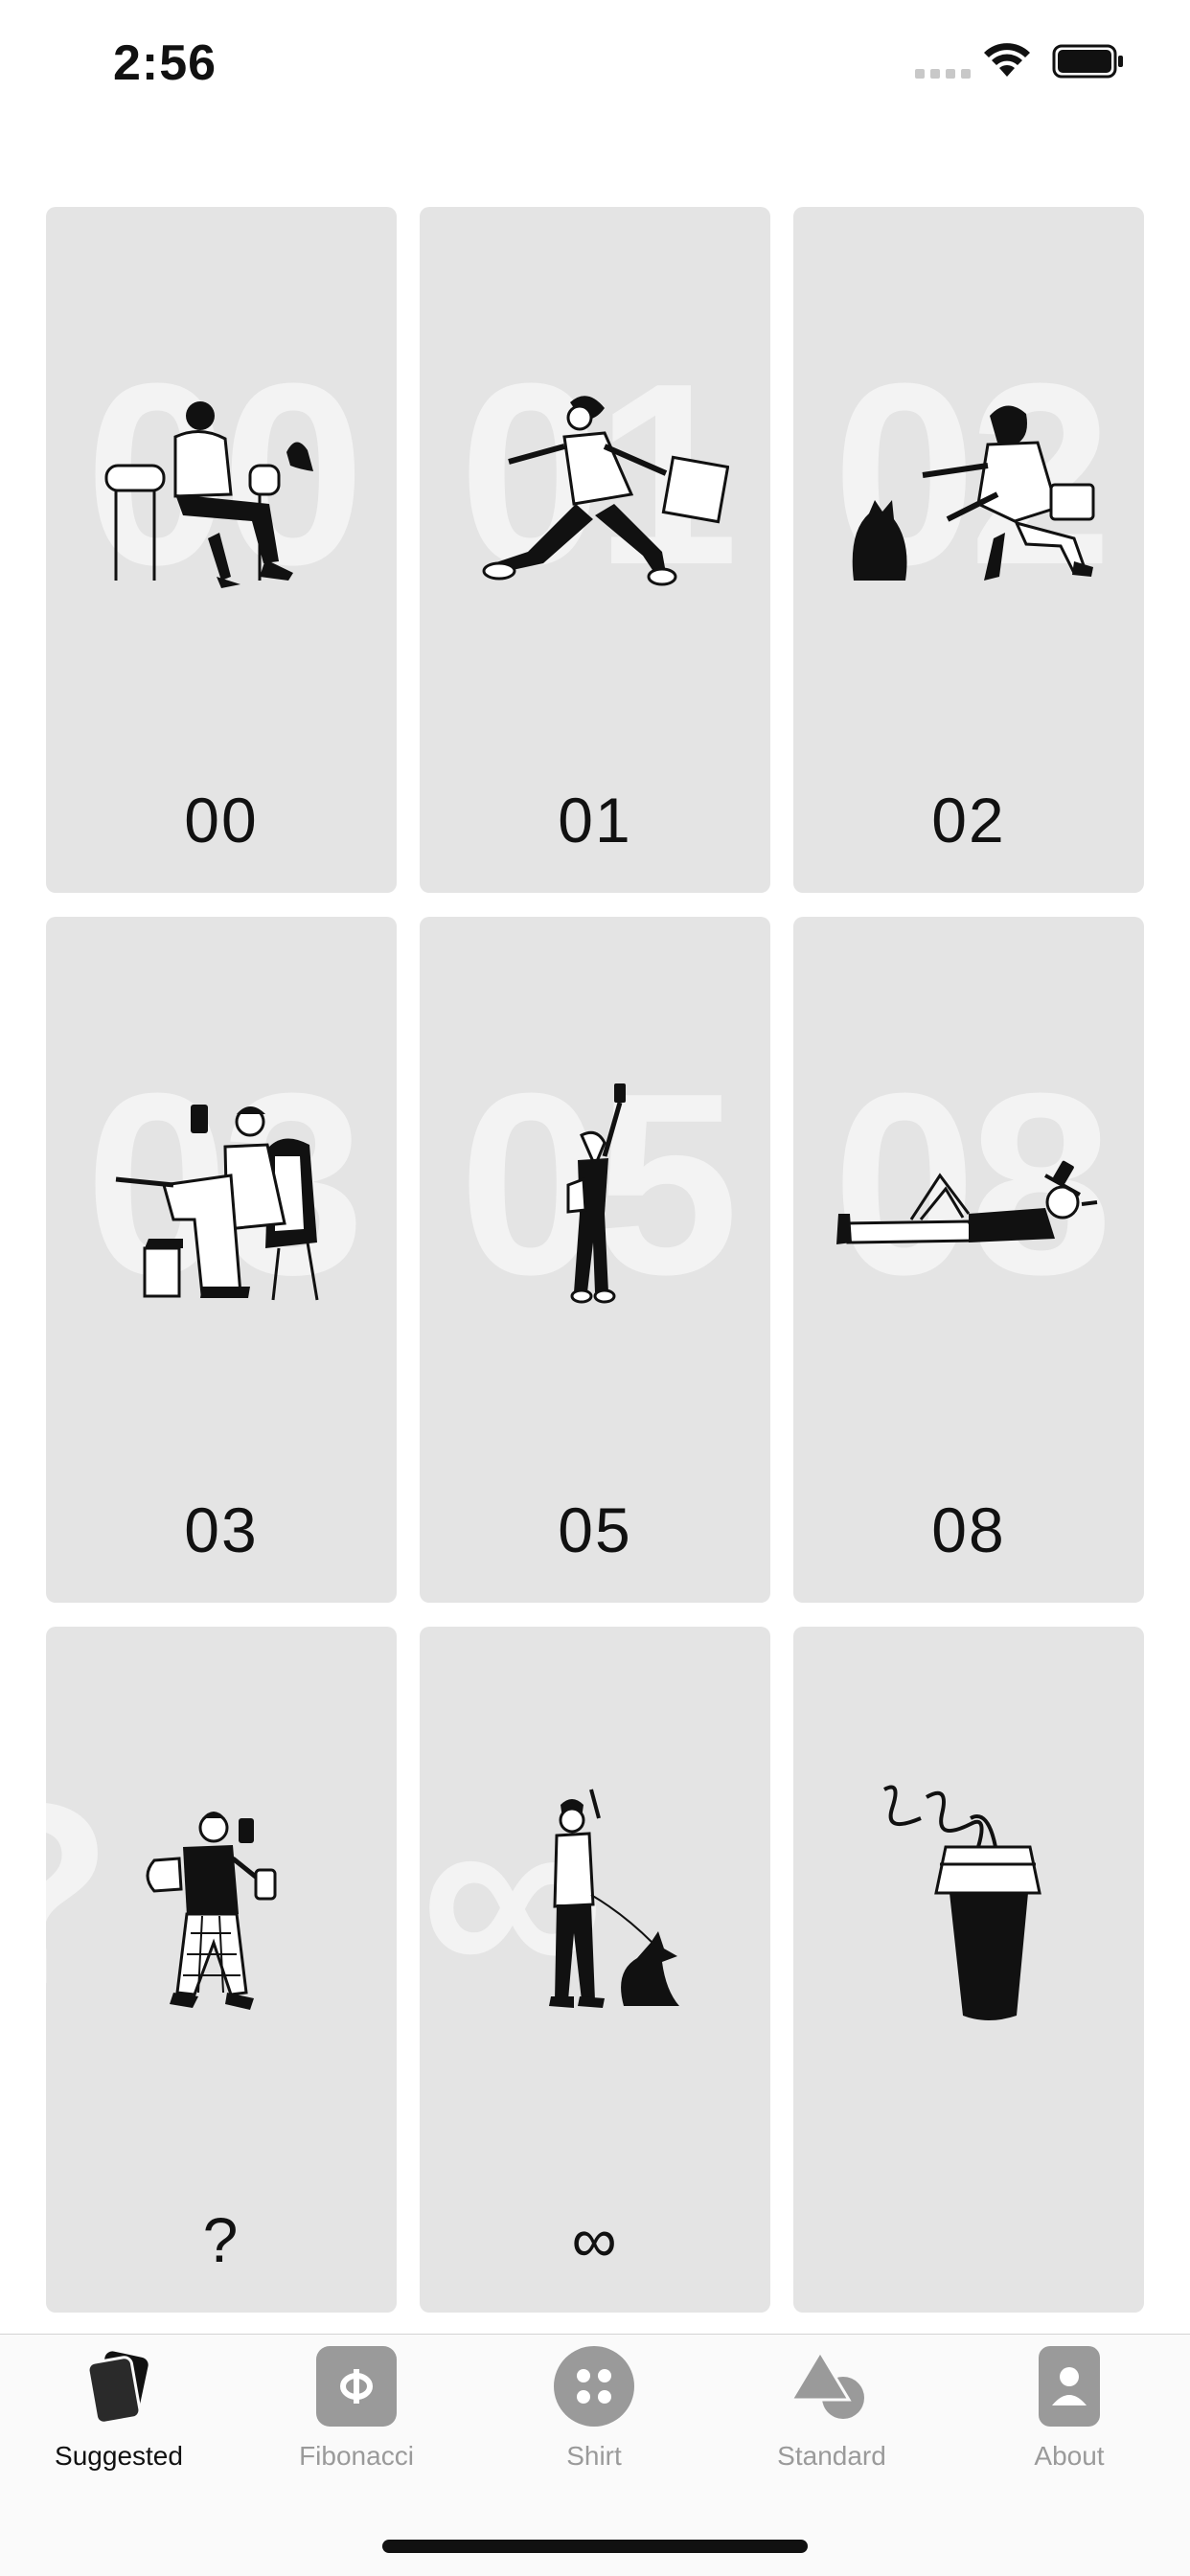 The height and width of the screenshot is (2576, 1190). I want to click on card-label: 00, so click(222, 820).